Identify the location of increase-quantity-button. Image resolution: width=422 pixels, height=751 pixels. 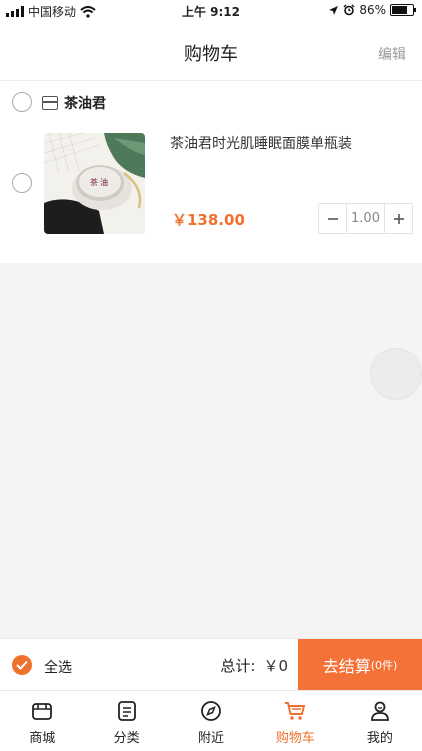
(398, 218).